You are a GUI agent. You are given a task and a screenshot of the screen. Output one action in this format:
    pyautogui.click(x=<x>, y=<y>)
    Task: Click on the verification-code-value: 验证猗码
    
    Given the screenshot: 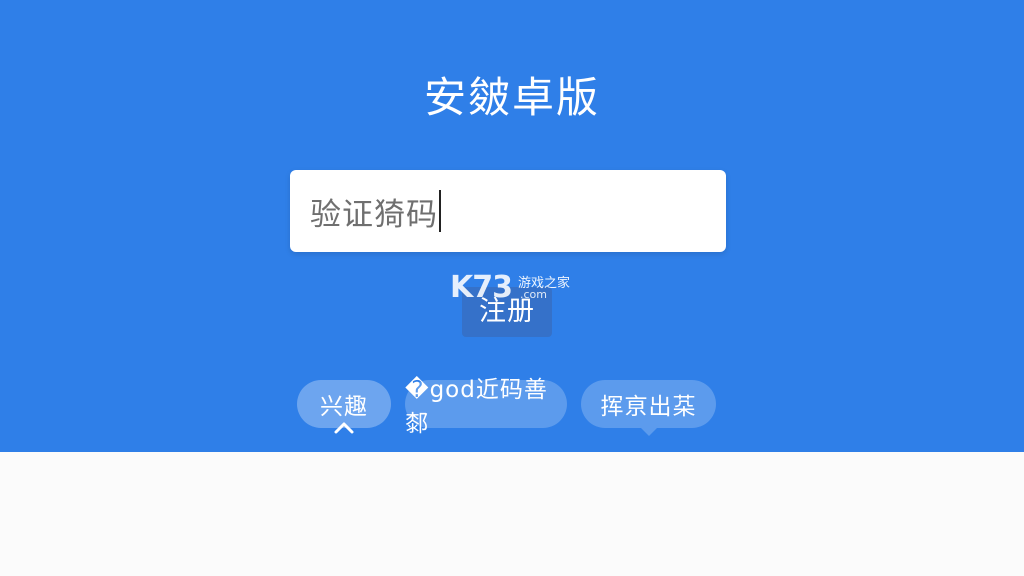 What is the action you would take?
    pyautogui.click(x=374, y=214)
    